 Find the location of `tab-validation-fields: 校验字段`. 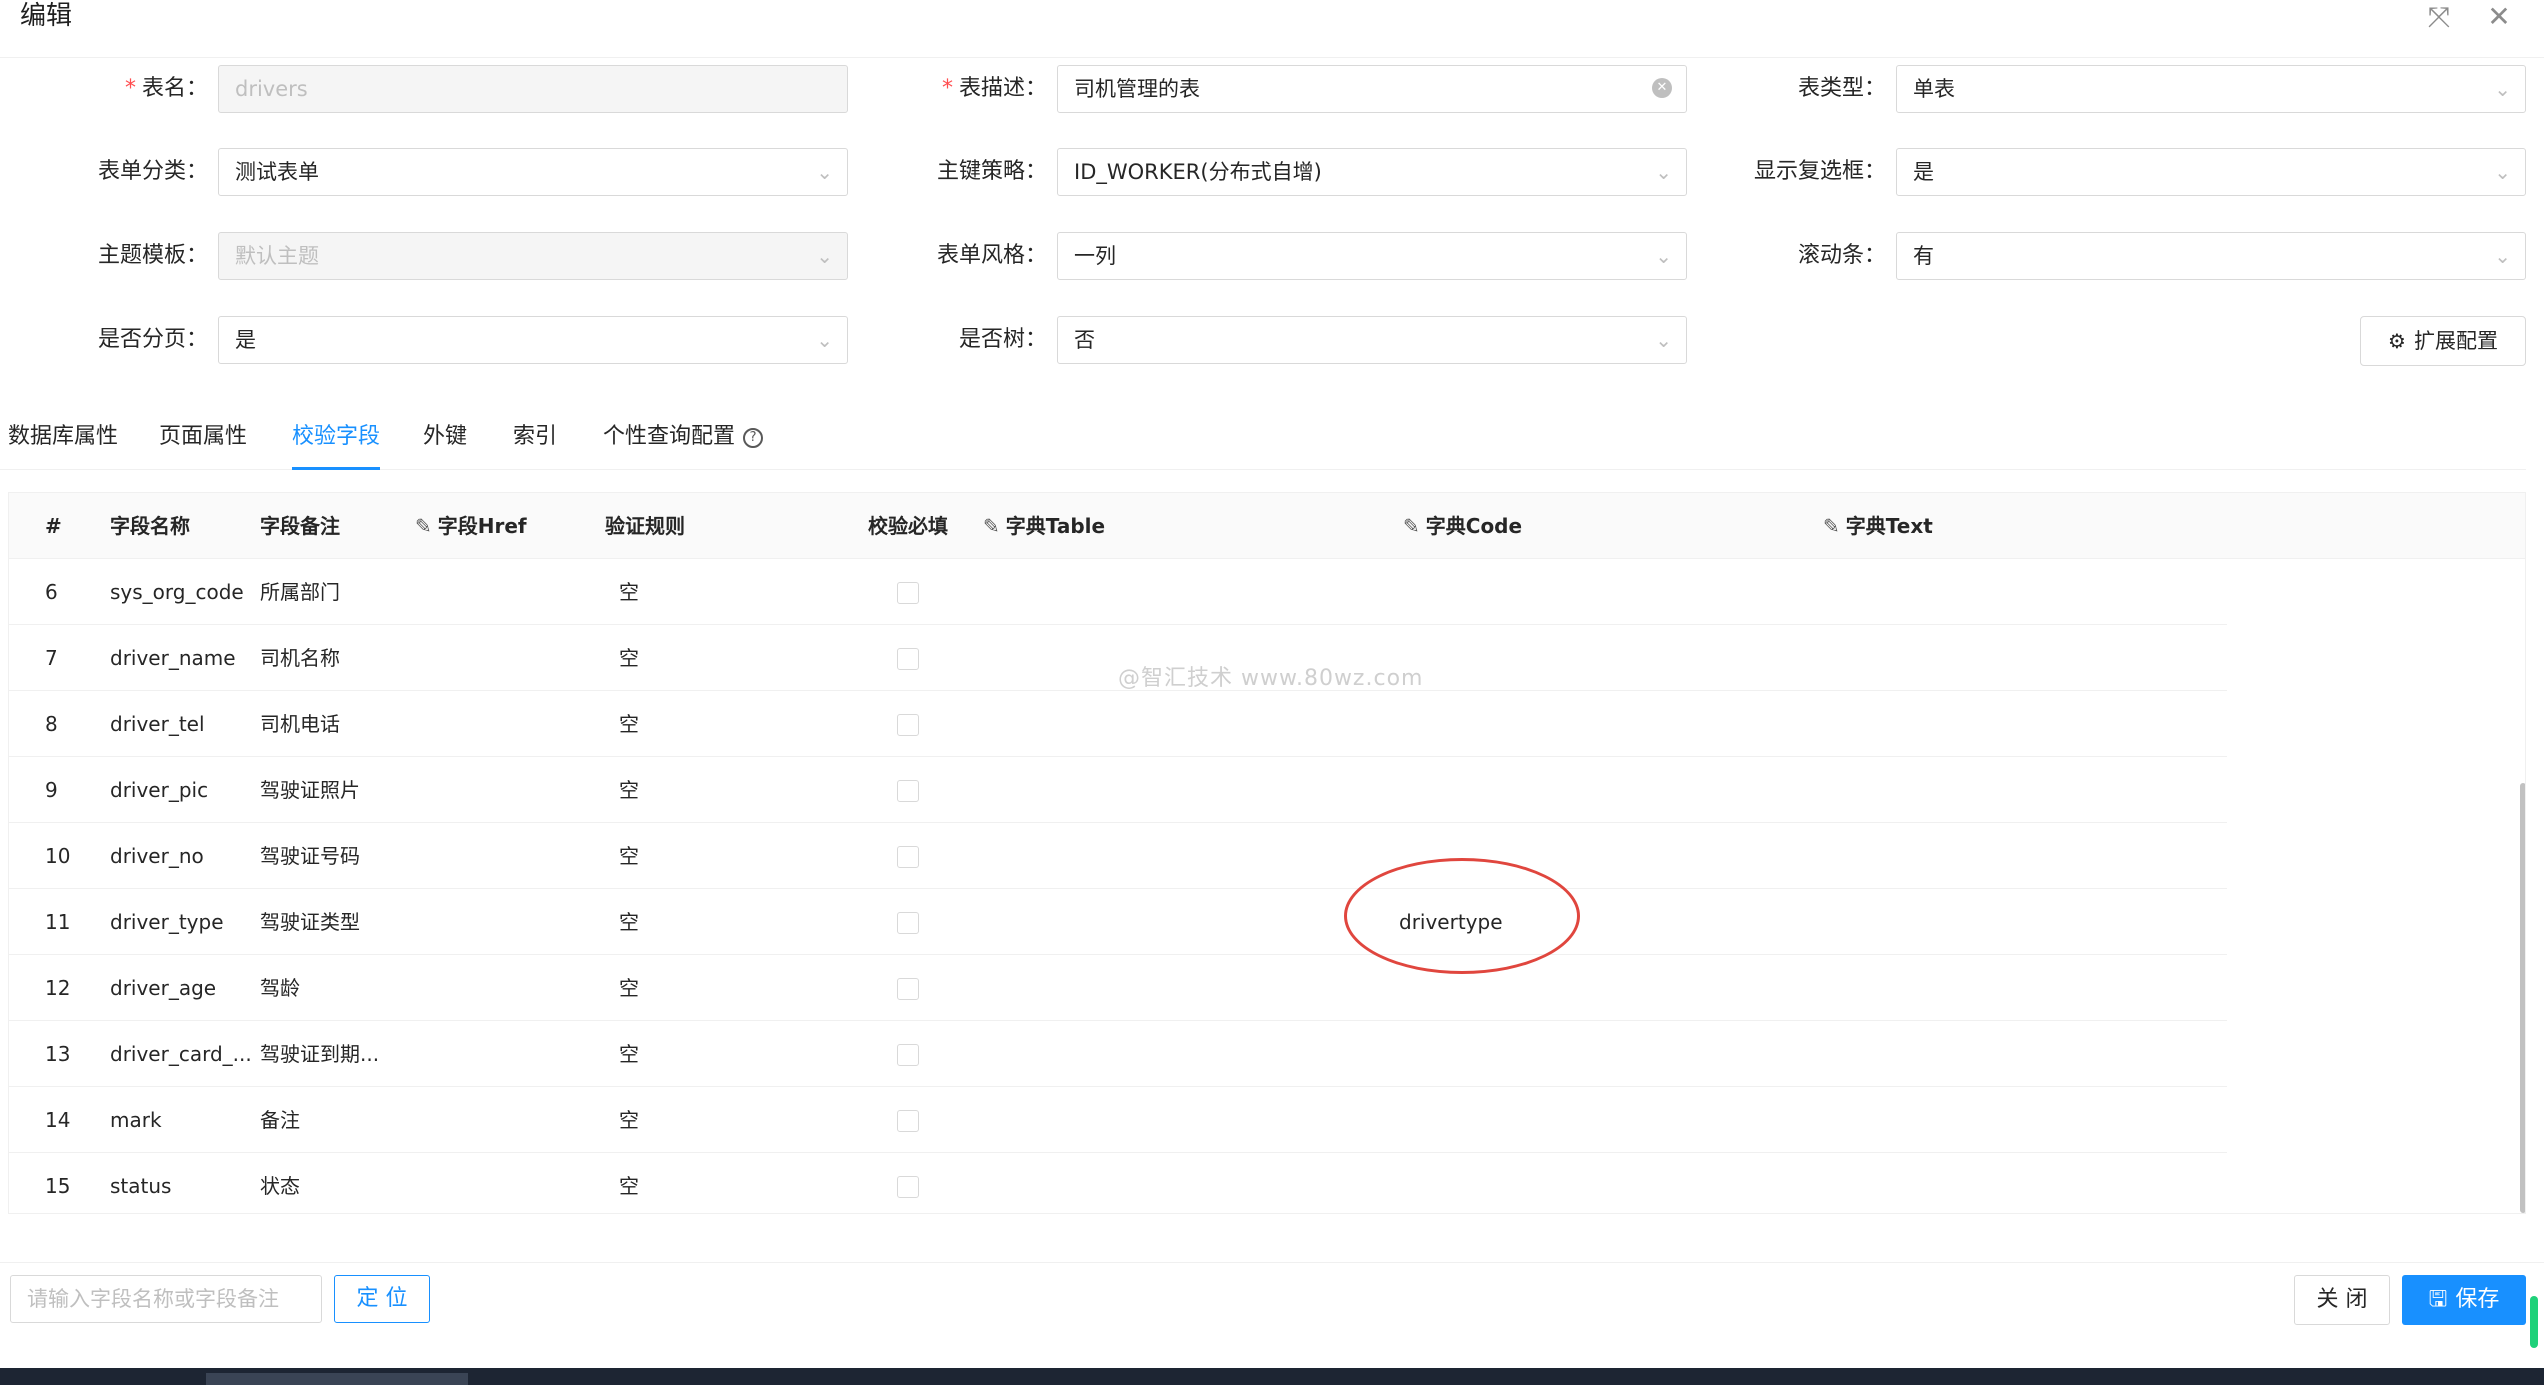

tab-validation-fields: 校验字段 is located at coordinates (336, 444).